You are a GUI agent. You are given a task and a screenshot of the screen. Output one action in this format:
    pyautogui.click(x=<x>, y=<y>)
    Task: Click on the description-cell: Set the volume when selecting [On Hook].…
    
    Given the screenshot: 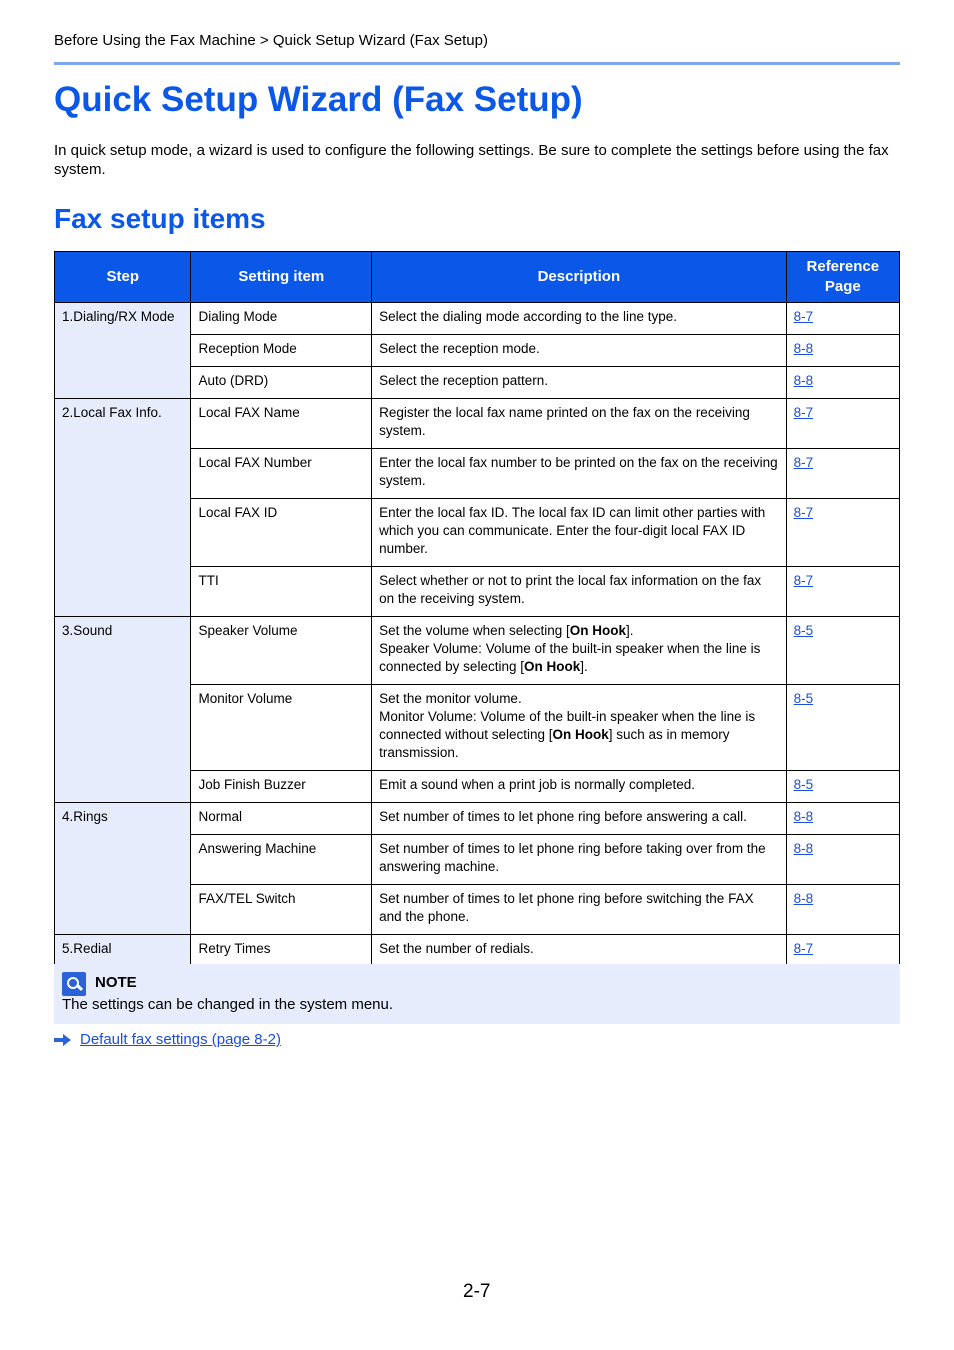 What is the action you would take?
    pyautogui.click(x=579, y=650)
    